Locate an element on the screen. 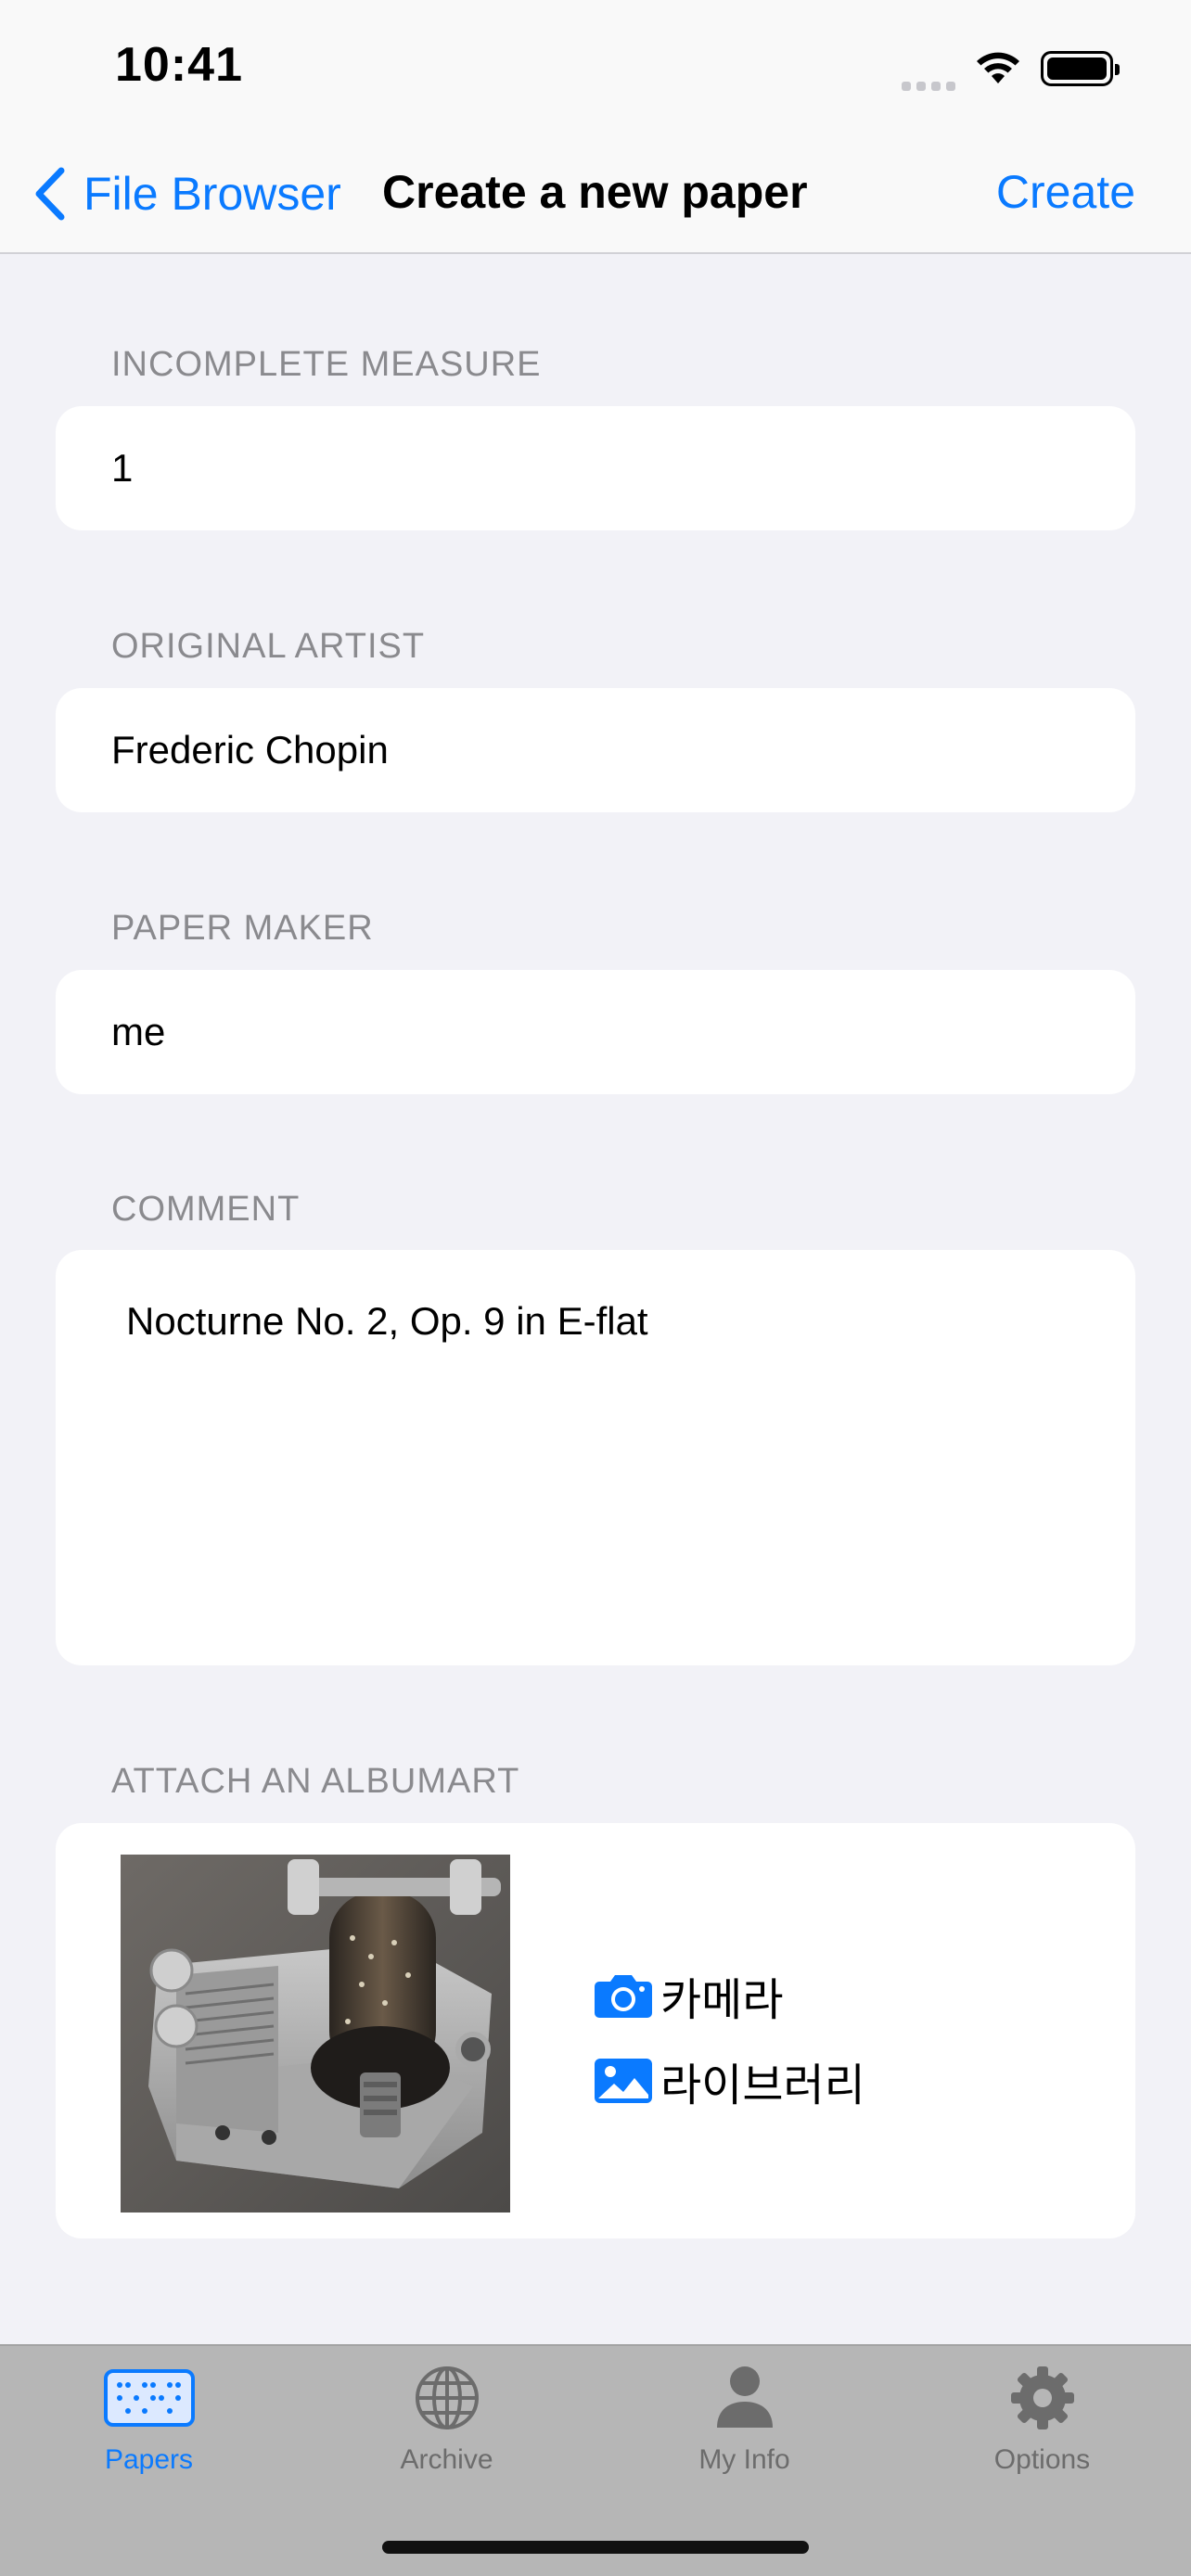 Image resolution: width=1191 pixels, height=2576 pixels. photo-library-icon is located at coordinates (623, 2081).